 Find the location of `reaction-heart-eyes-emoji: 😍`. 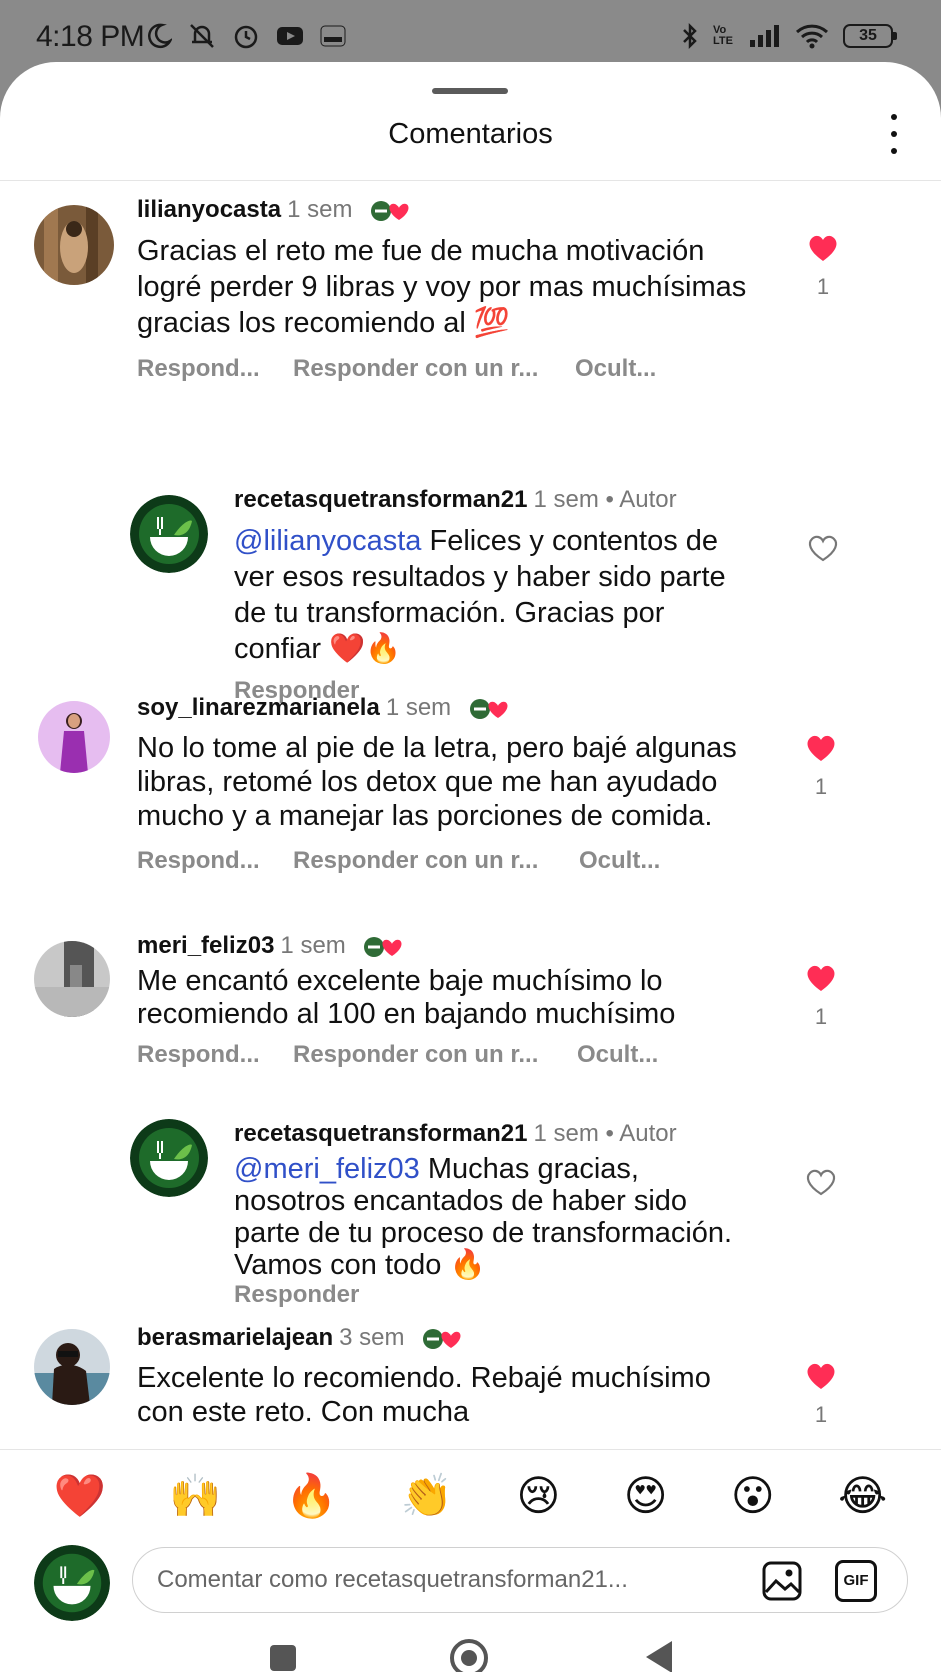

reaction-heart-eyes-emoji: 😍 is located at coordinates (646, 1496).